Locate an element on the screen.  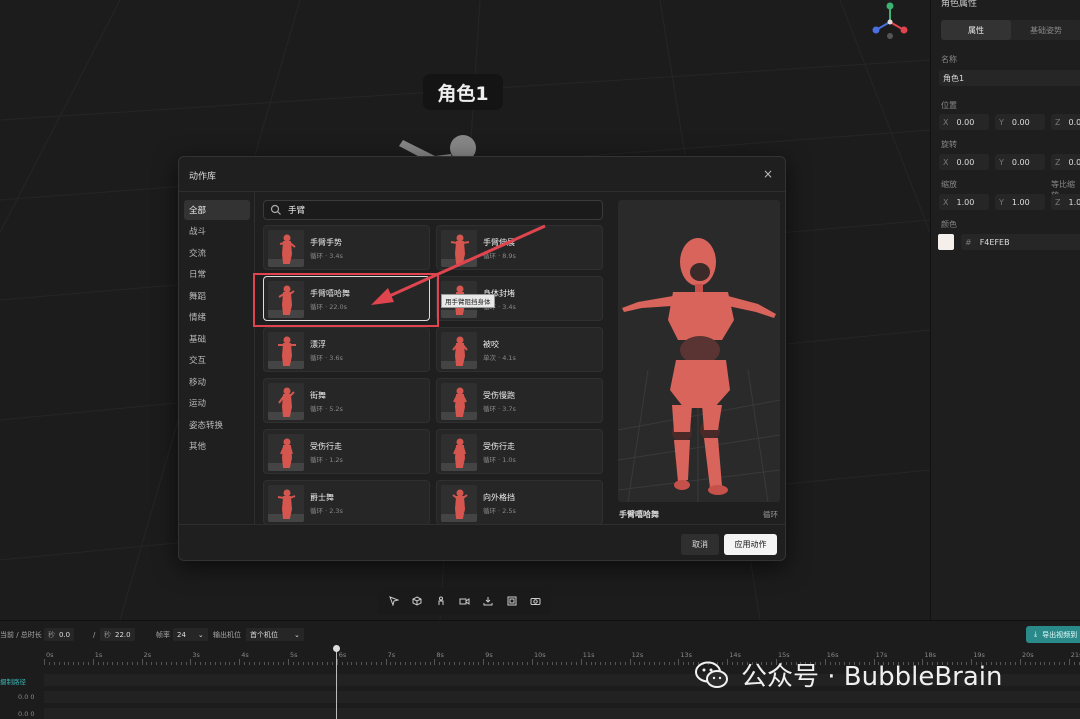
motion-meta: 循环 · 2.3s is located at coordinates (326, 511).